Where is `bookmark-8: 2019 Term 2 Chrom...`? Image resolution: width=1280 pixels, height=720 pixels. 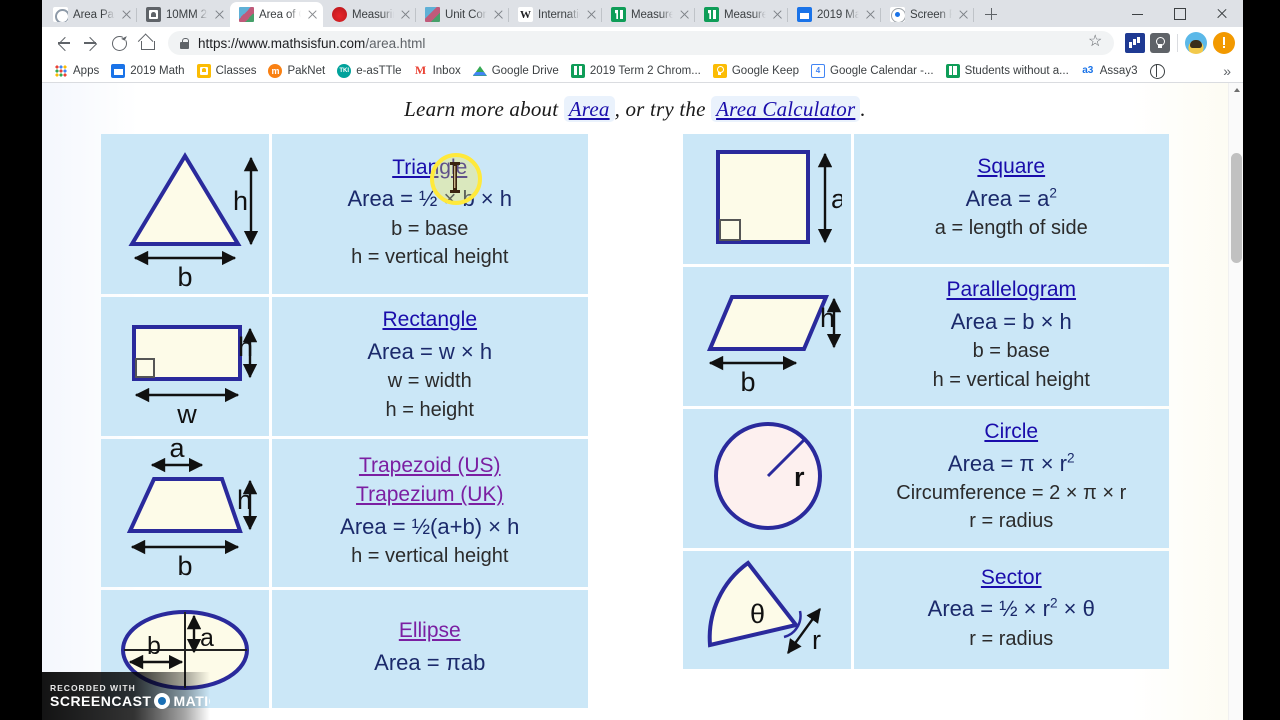
bookmark-8: 2019 Term 2 Chrom... is located at coordinates (636, 71).